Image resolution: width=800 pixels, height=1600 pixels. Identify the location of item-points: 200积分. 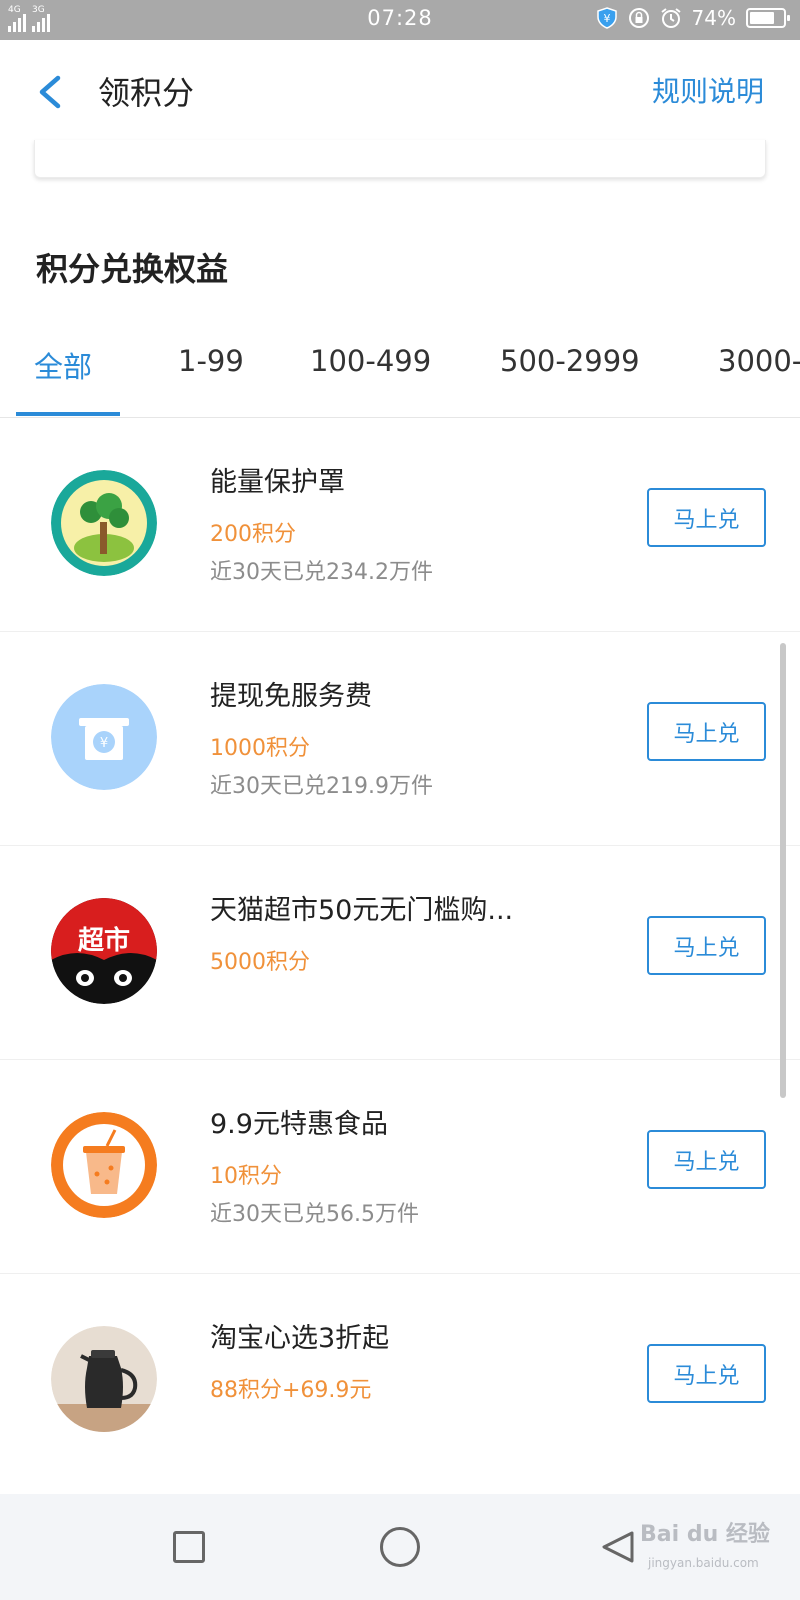
(253, 534).